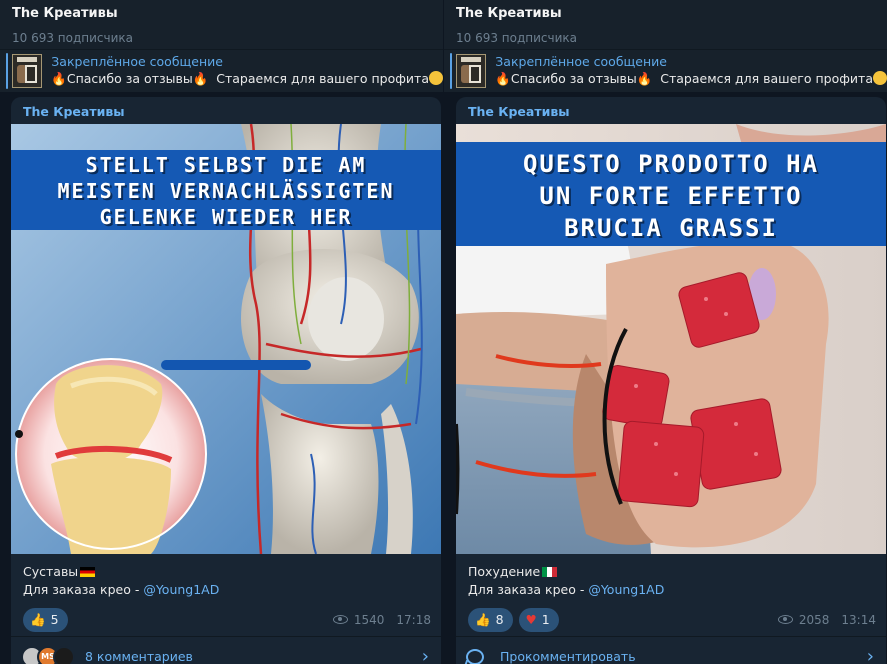  Describe the element at coordinates (568, 656) in the screenshot. I see `leave-comment-label: Прокомментировать` at that location.